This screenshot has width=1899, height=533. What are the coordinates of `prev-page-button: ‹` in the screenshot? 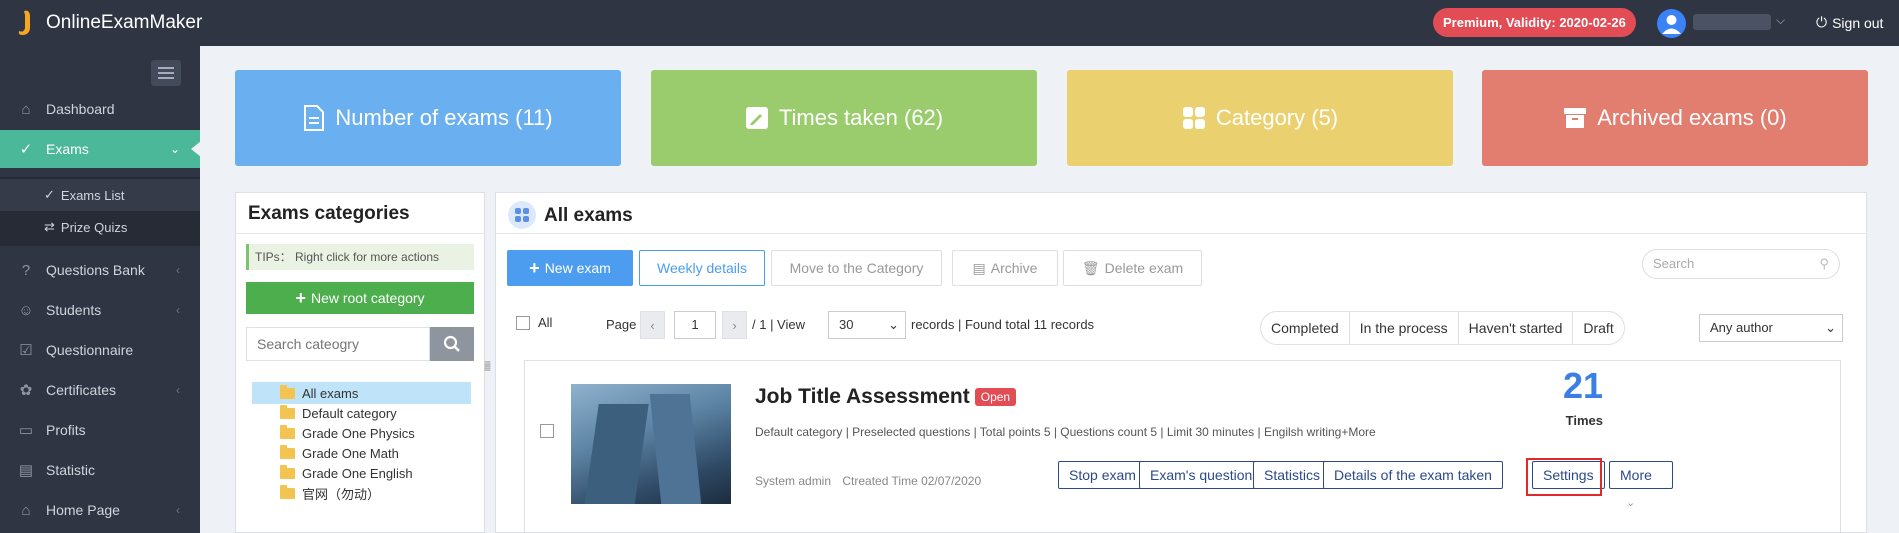 It's located at (652, 325).